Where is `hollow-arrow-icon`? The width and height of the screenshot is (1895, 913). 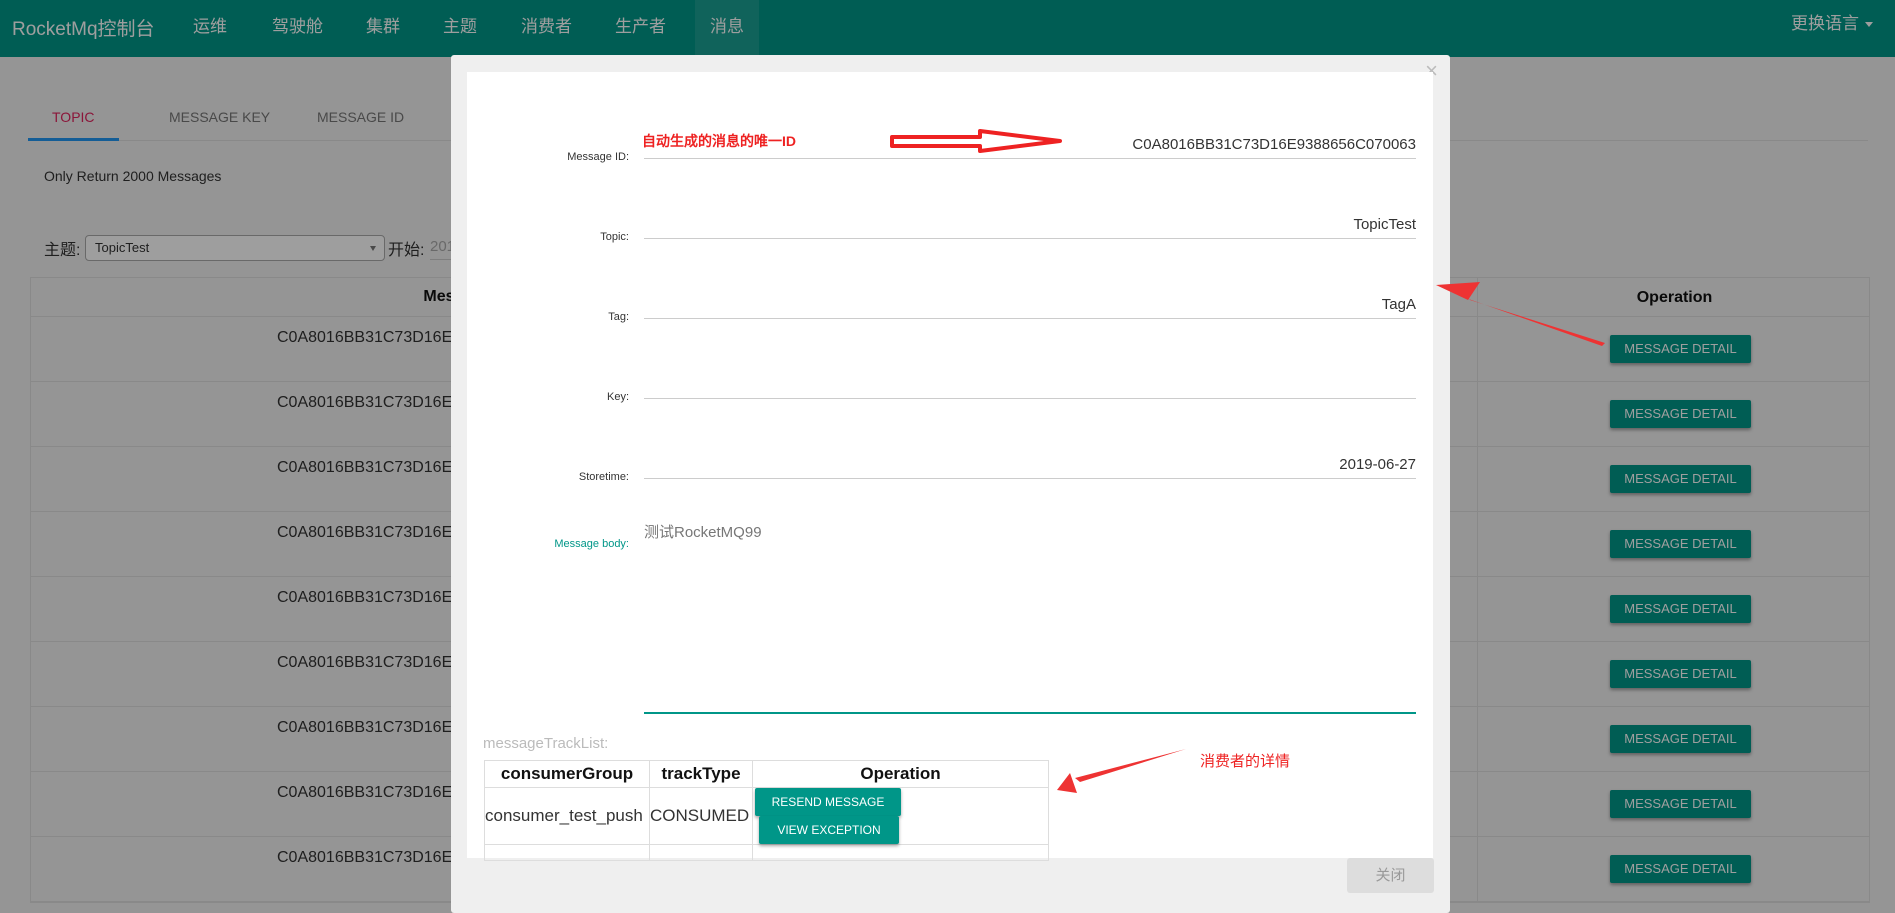 hollow-arrow-icon is located at coordinates (976, 141).